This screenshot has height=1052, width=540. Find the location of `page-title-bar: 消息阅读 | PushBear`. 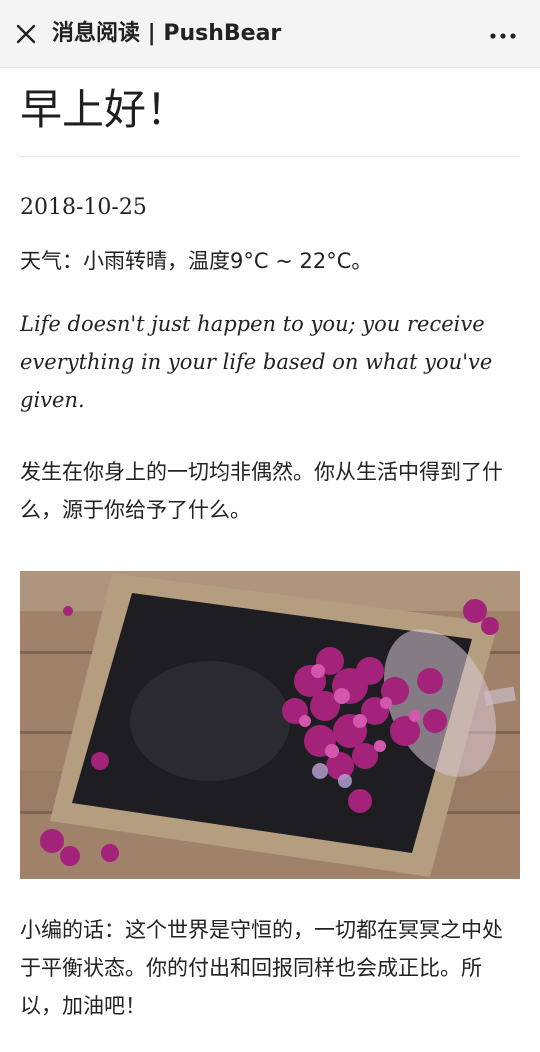

page-title-bar: 消息阅读 | PushBear is located at coordinates (167, 33).